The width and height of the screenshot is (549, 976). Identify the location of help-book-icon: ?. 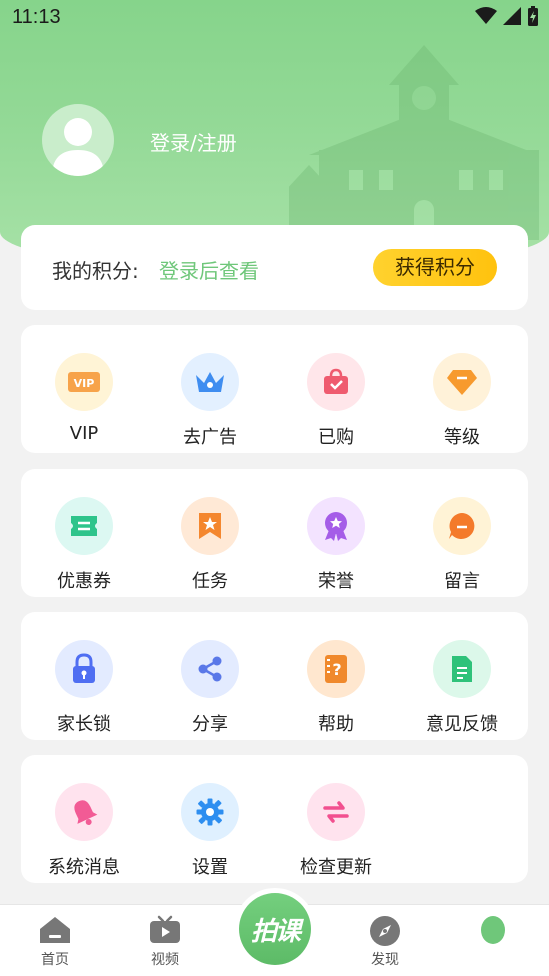
(336, 669).